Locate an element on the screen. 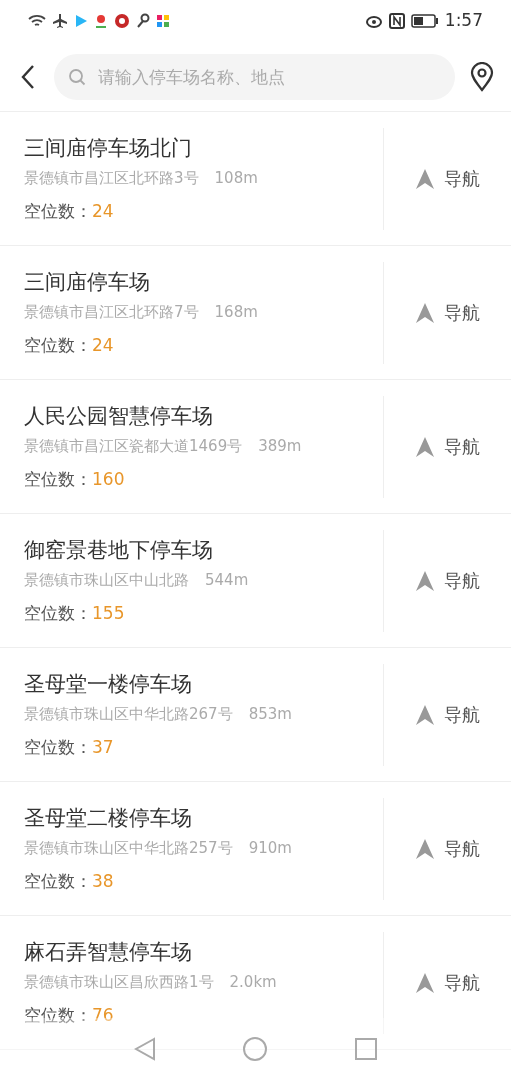 The image size is (511, 1080). parking-address: 景德镇市珠山区中华北路257号 is located at coordinates (128, 848).